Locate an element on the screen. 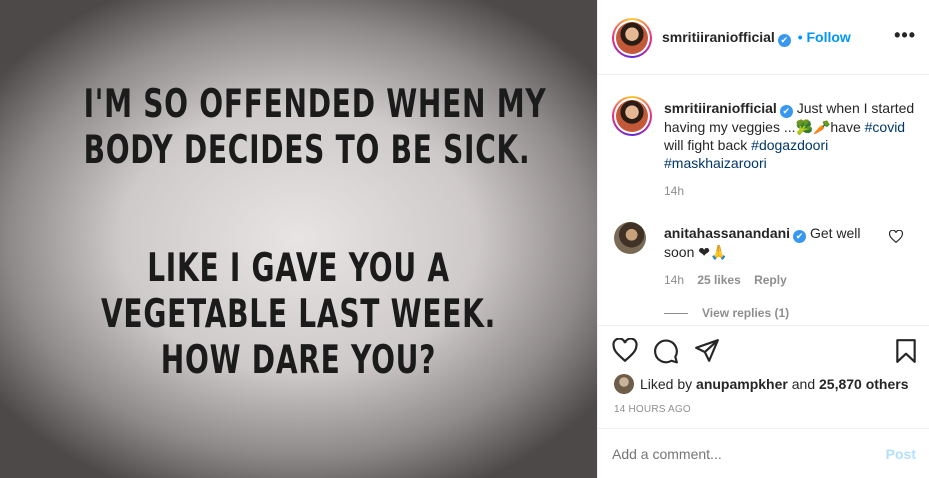 Image resolution: width=929 pixels, height=478 pixels. more-options-icon: ••• is located at coordinates (905, 35).